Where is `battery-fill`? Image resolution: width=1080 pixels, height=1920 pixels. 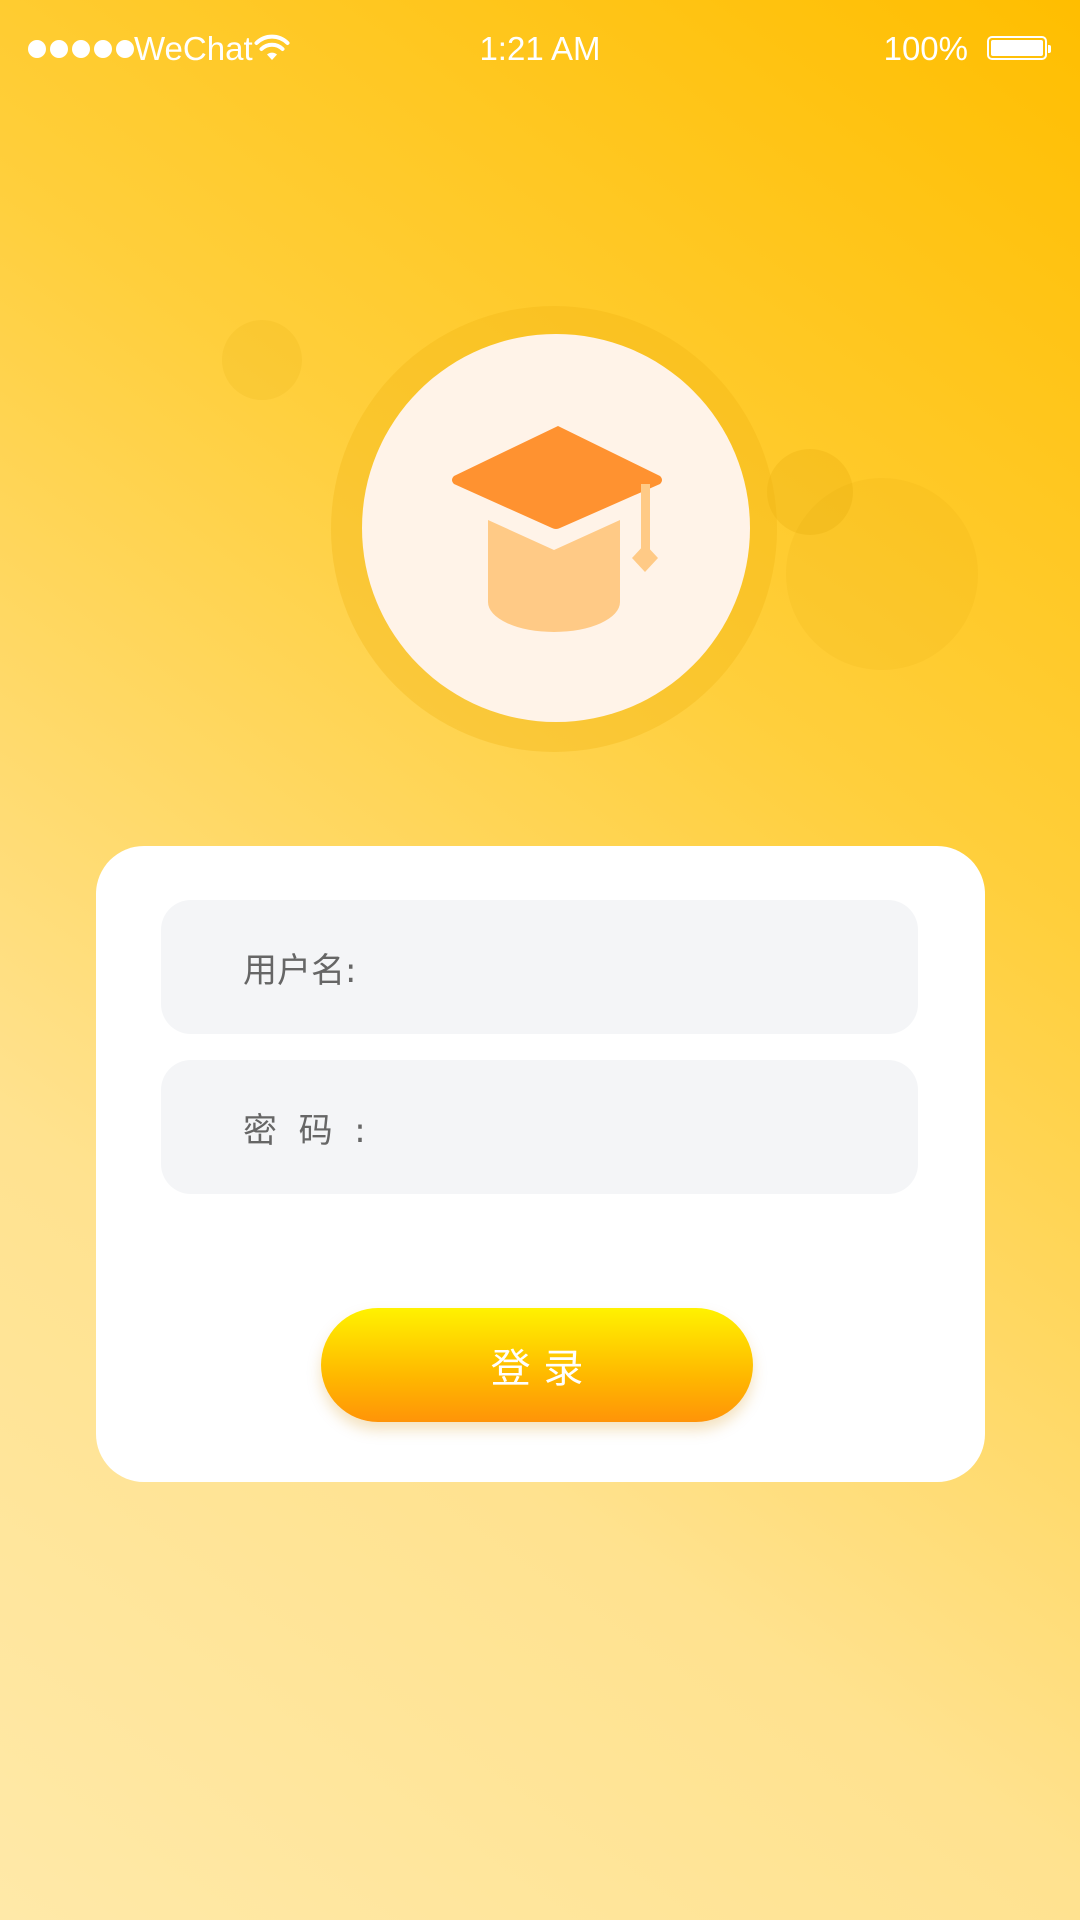 battery-fill is located at coordinates (1017, 48).